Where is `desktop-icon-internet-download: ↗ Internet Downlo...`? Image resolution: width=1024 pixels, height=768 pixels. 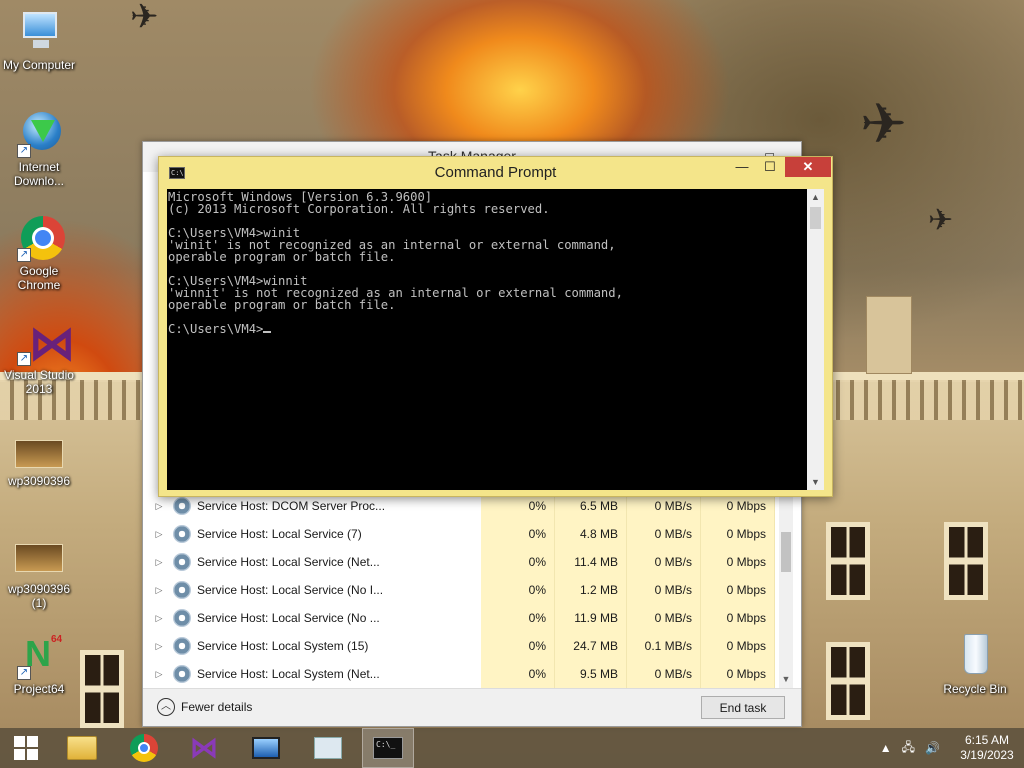
desktop-icon-internet-download: ↗ Internet Downlo... is located at coordinates (39, 149).